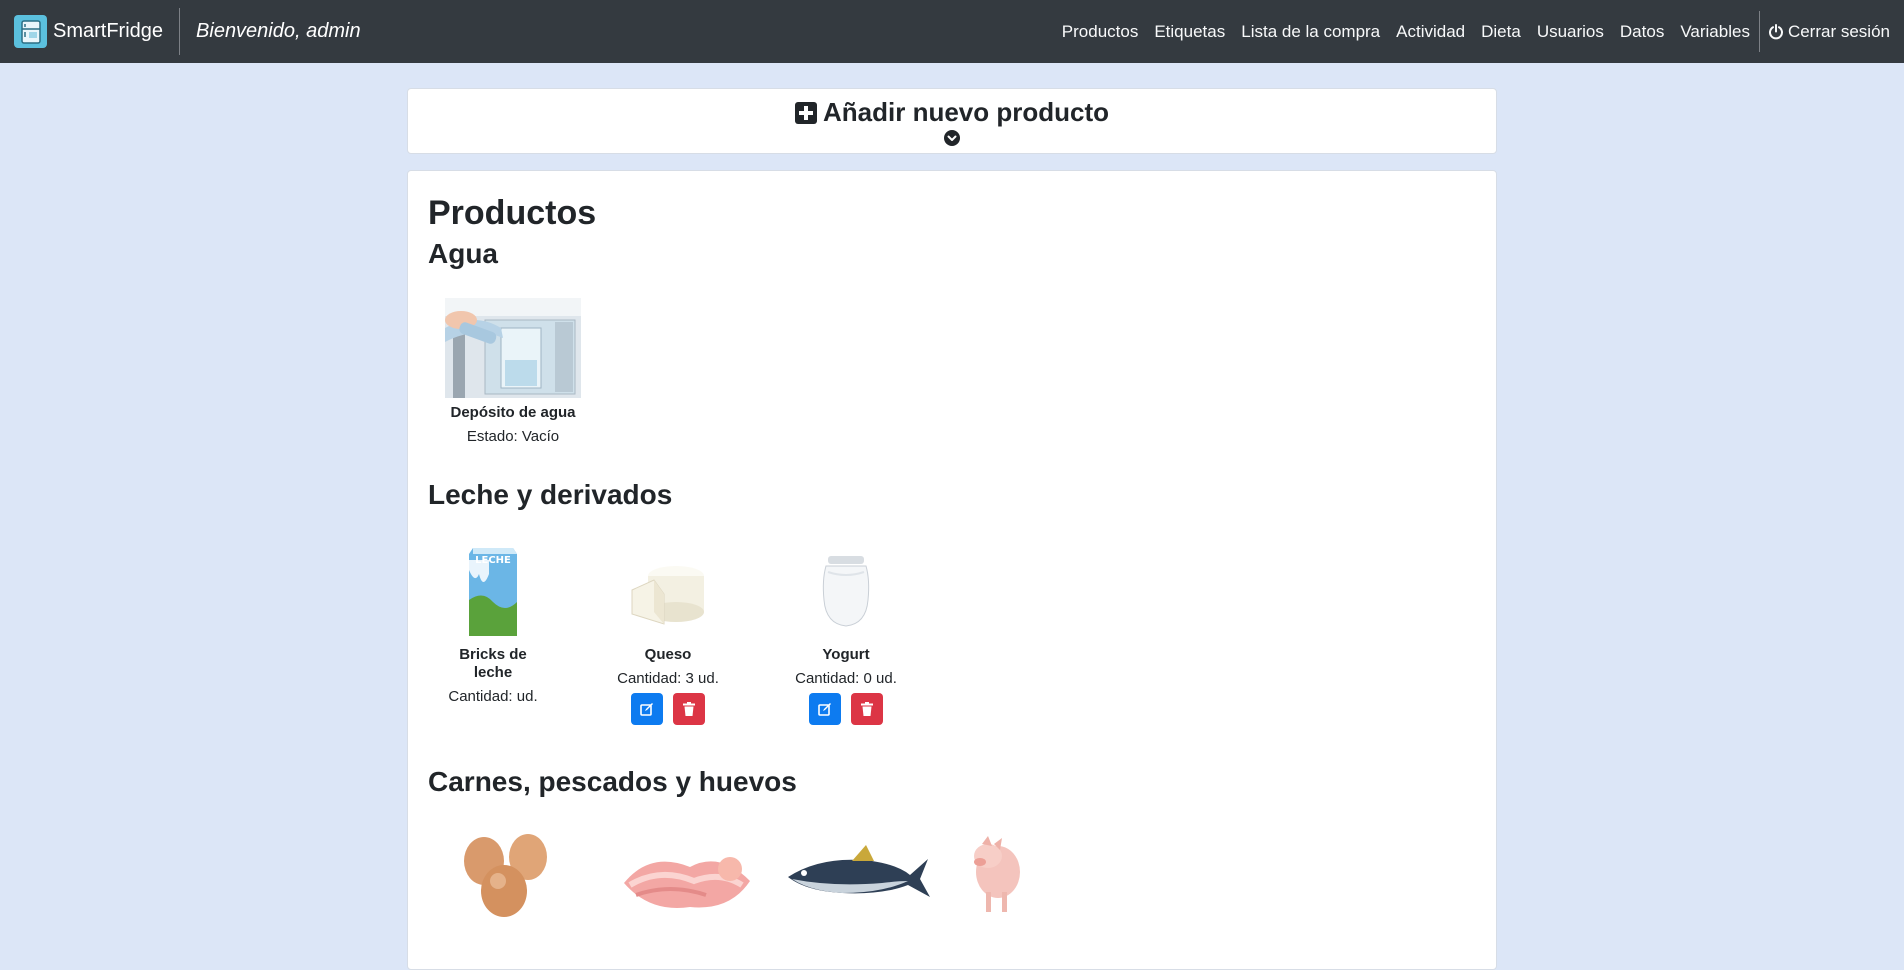  I want to click on product-card: Depósito de agua Estado: Vacío, so click(513, 372).